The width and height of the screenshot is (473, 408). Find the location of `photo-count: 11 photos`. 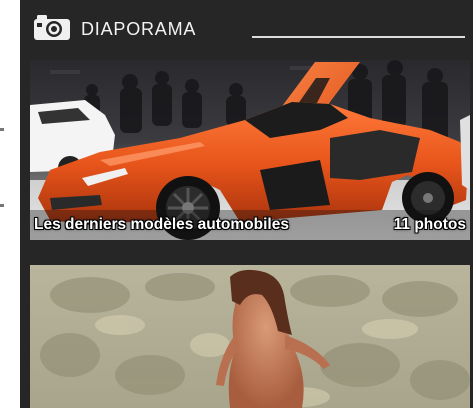

photo-count: 11 photos is located at coordinates (429, 224).